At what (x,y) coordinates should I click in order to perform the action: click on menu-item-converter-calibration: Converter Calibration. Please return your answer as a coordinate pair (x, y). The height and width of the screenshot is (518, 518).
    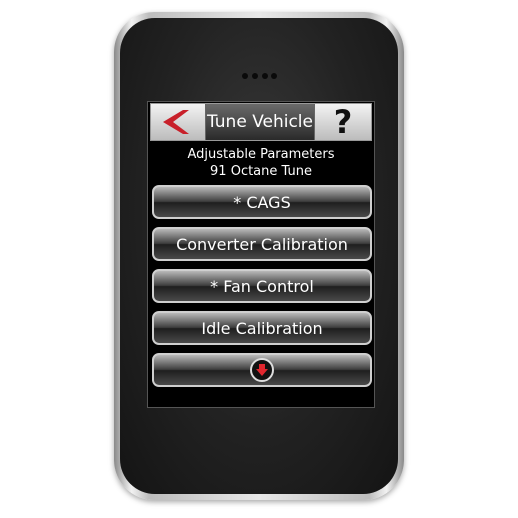
    Looking at the image, I should click on (262, 244).